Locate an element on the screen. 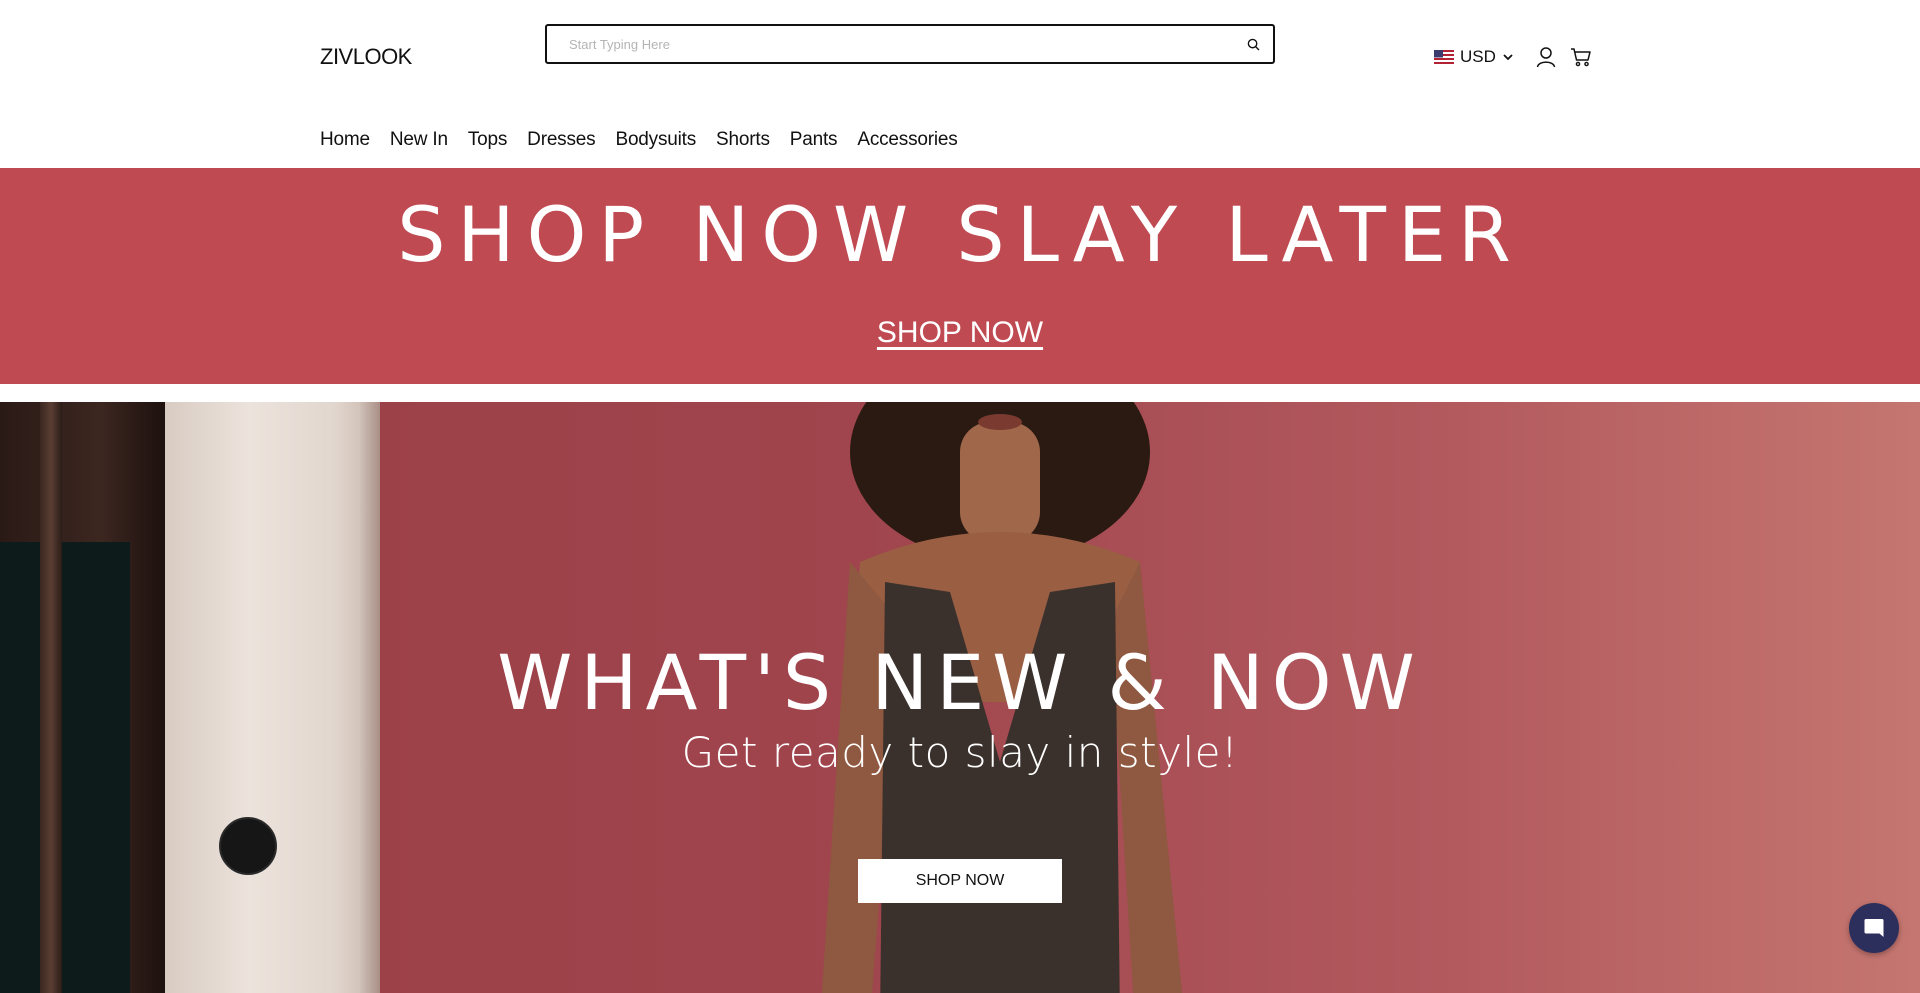 This screenshot has height=993, width=1920. promo-title: SHOP NOW SLAY LATER is located at coordinates (960, 234).